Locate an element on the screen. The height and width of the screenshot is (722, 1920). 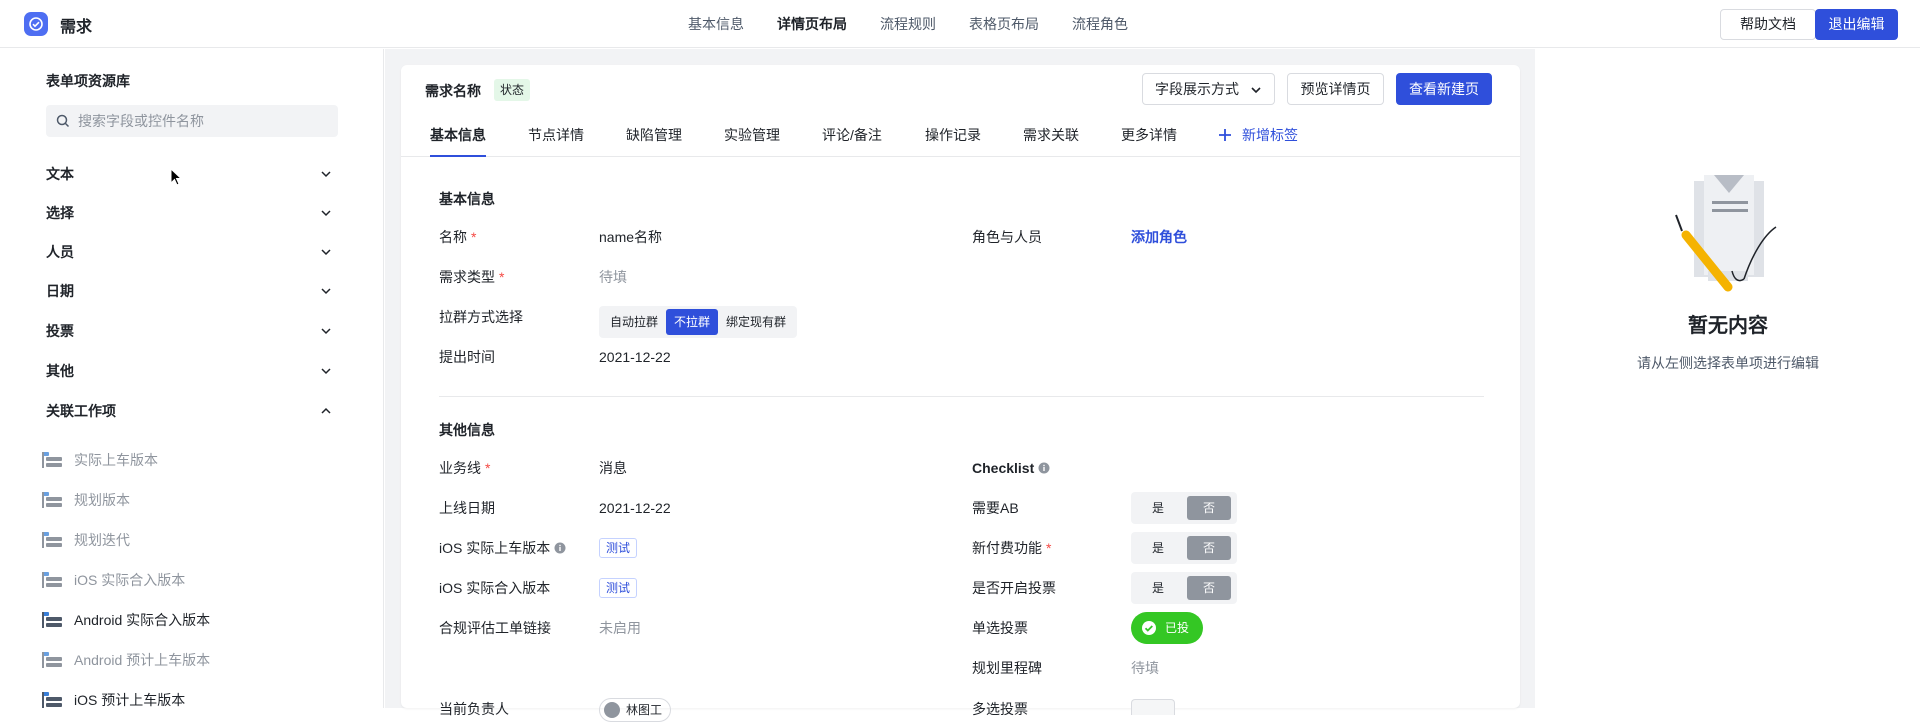
tab-comments: 评论/备注 is located at coordinates (852, 135).